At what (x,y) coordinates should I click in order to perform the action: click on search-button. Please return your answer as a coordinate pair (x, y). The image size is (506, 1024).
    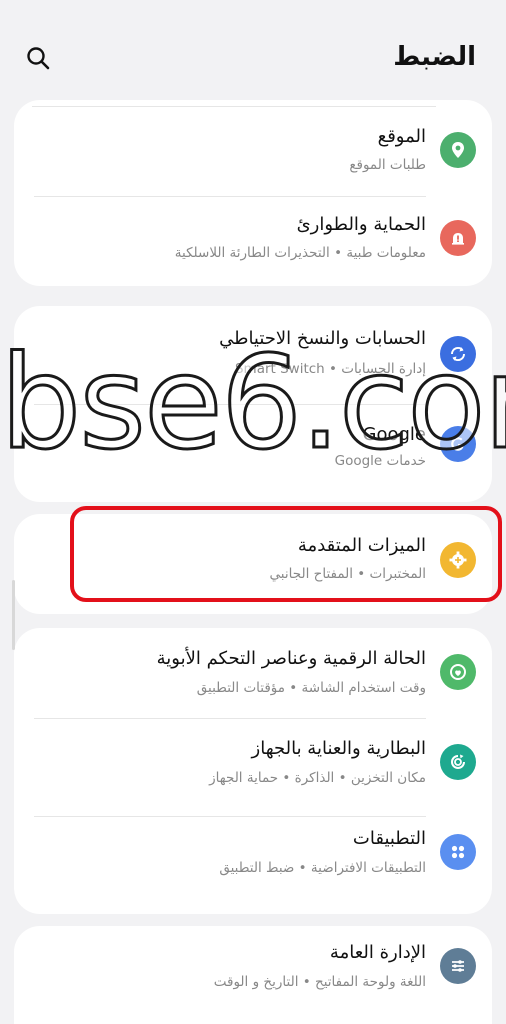
    Looking at the image, I should click on (39, 59).